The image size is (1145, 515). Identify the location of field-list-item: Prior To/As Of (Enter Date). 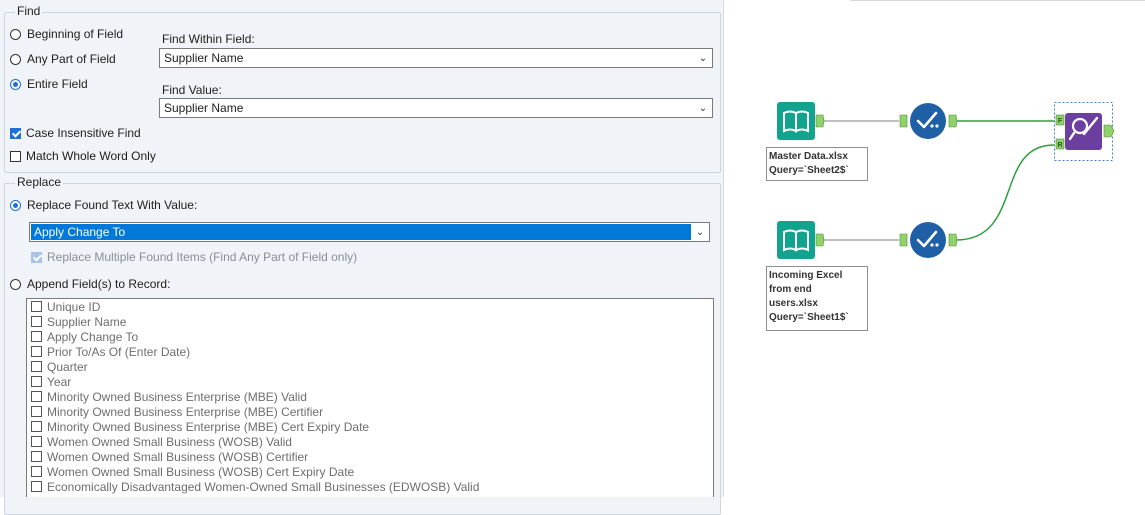
(370, 351).